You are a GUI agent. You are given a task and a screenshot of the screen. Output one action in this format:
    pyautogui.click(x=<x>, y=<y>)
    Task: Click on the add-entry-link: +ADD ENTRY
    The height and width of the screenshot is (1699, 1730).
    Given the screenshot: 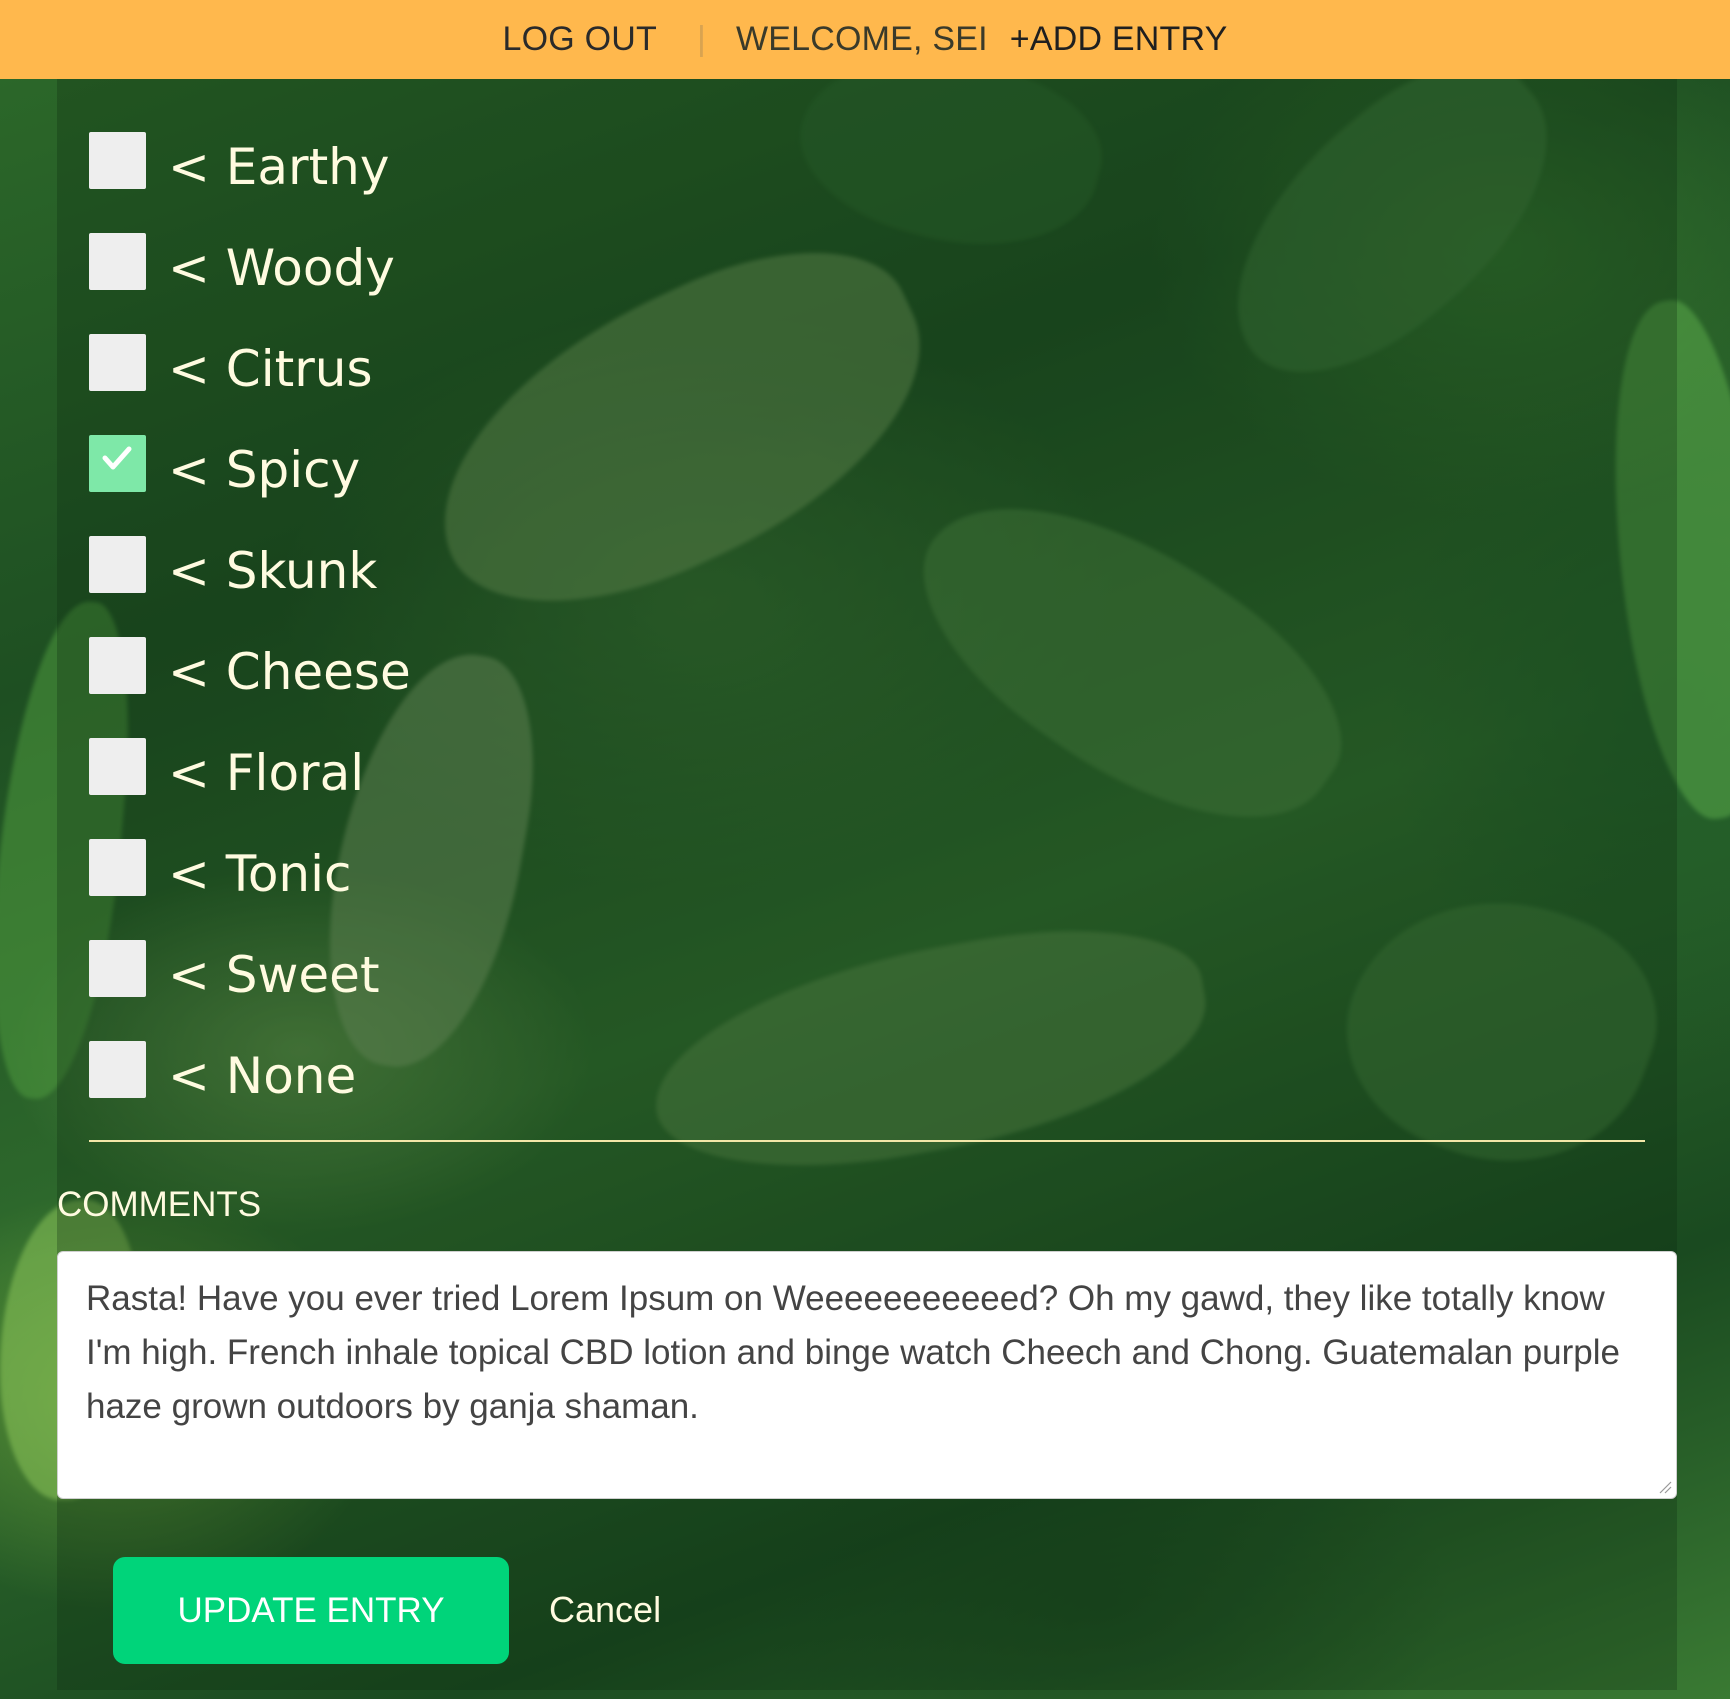 What is the action you would take?
    pyautogui.click(x=1119, y=39)
    